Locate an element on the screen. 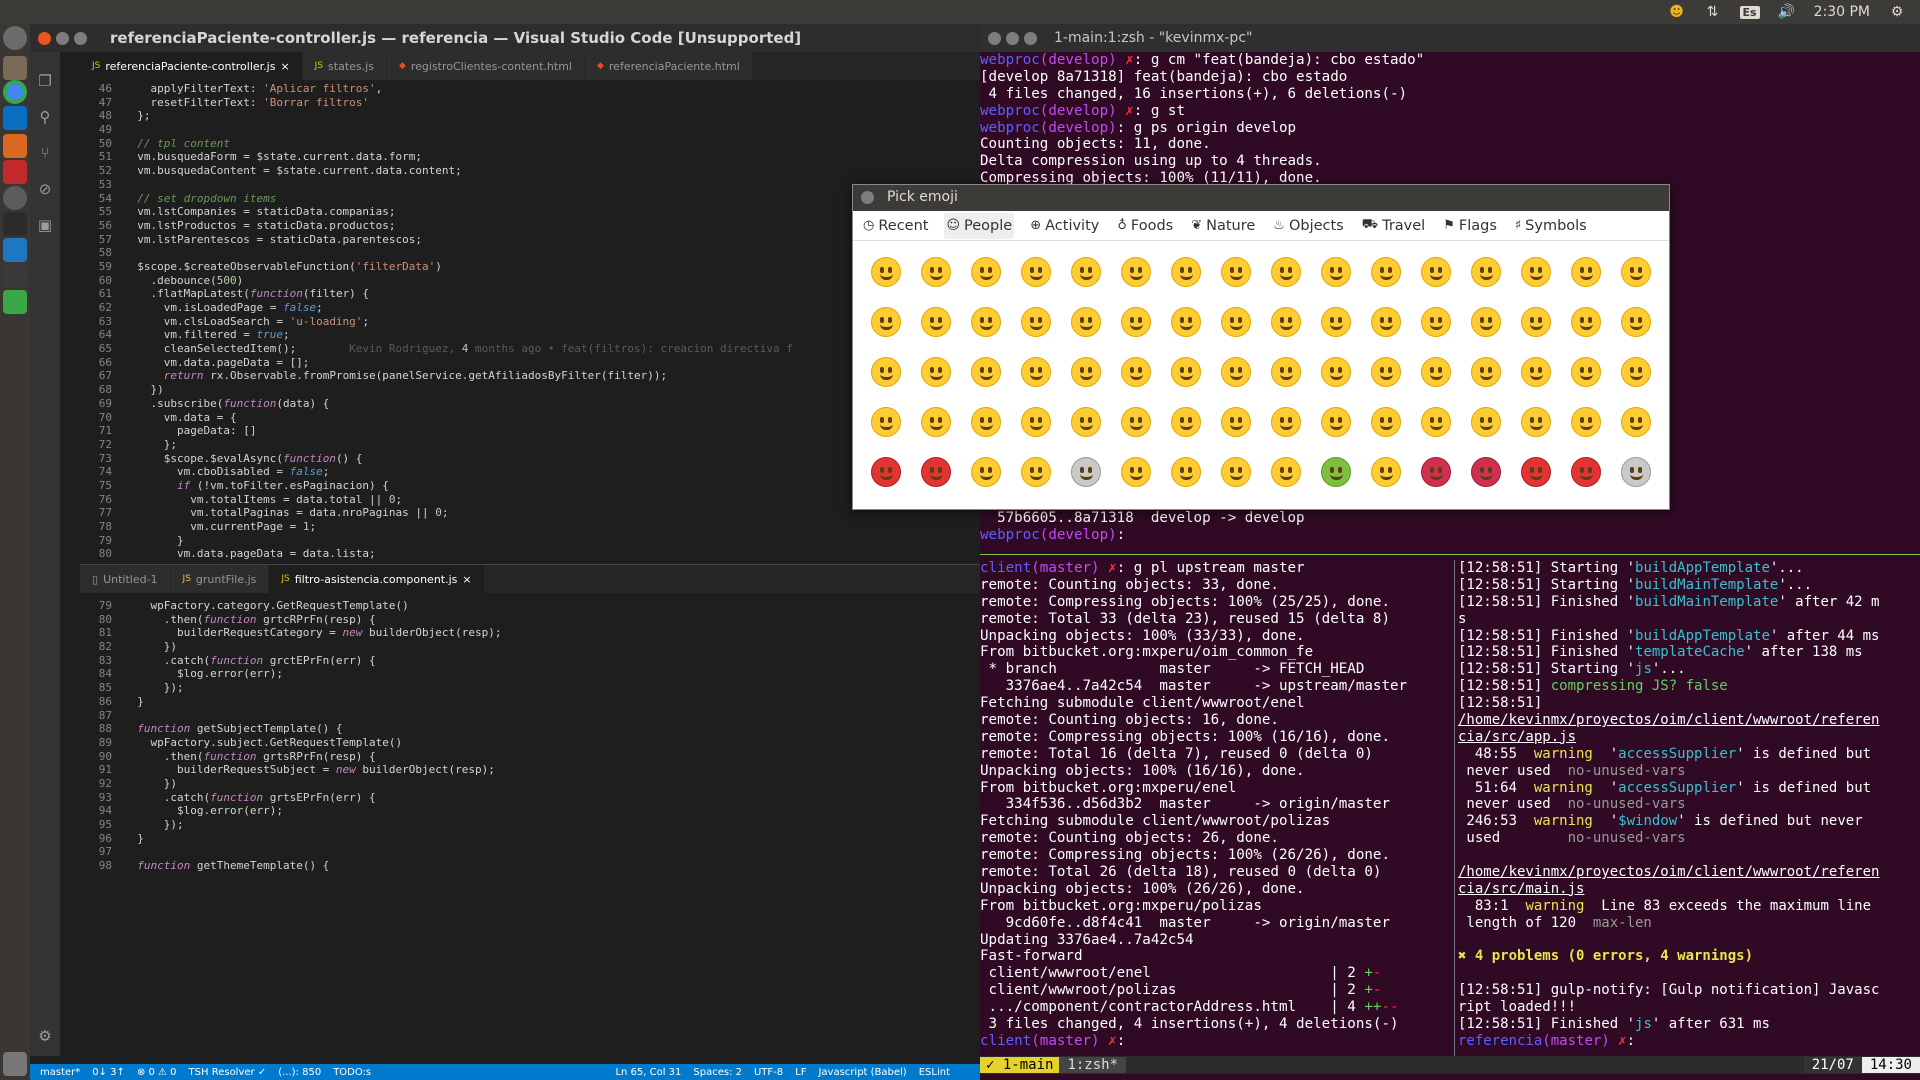 The width and height of the screenshot is (1920, 1080). branch-indicator: master* is located at coordinates (60, 1072).